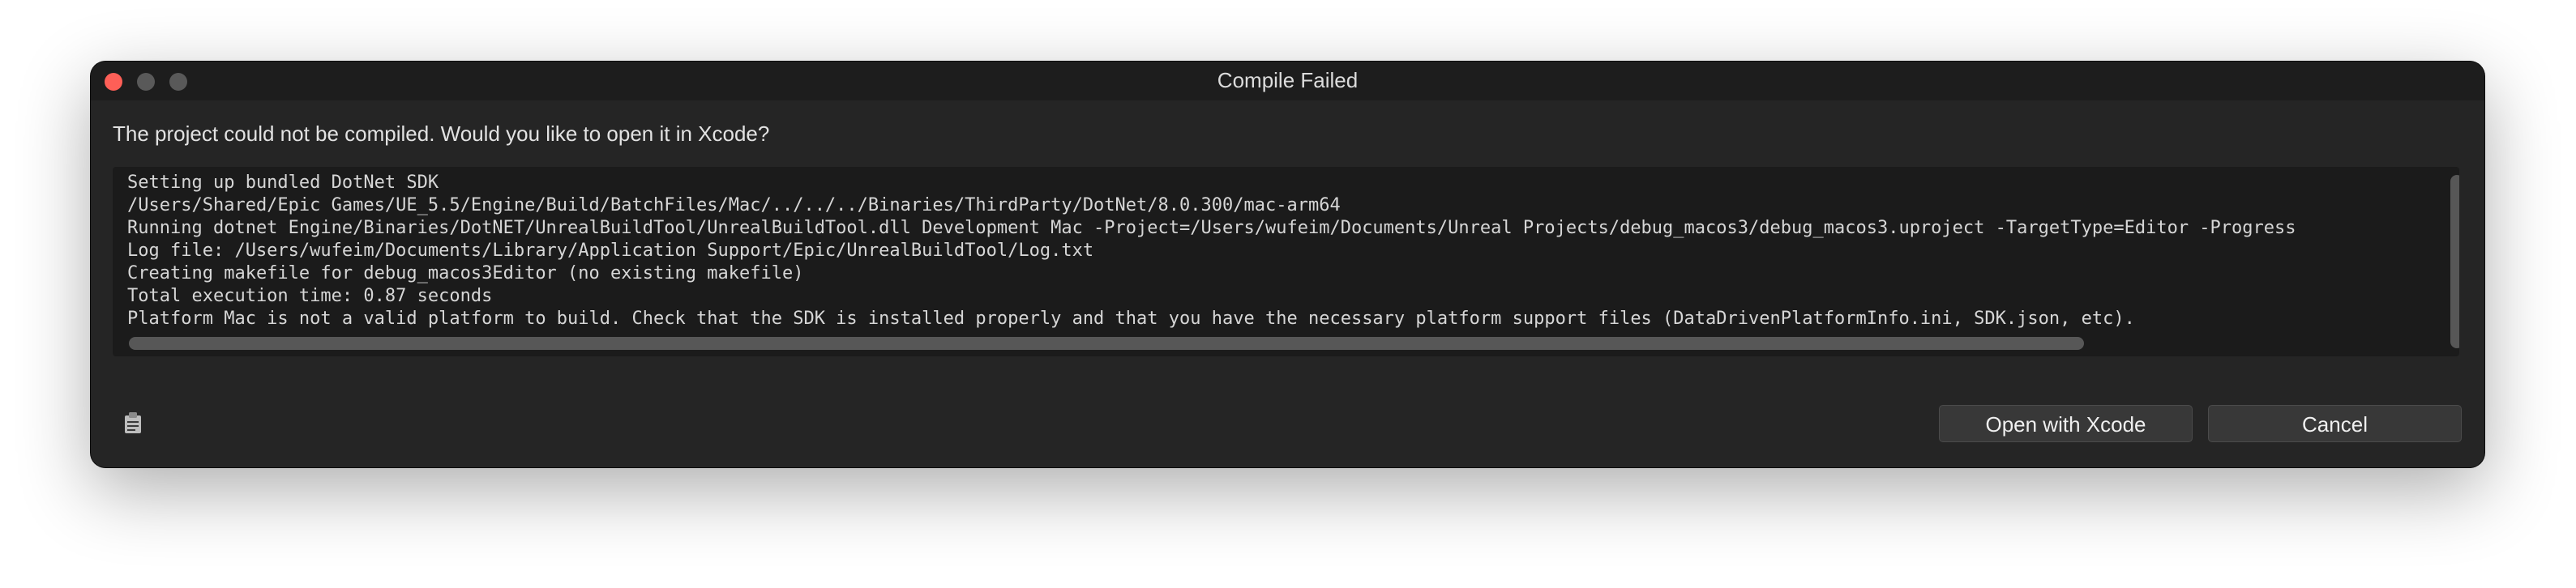 The height and width of the screenshot is (588, 2576). I want to click on log-line: Total execution time: 0.87 seconds, so click(310, 296).